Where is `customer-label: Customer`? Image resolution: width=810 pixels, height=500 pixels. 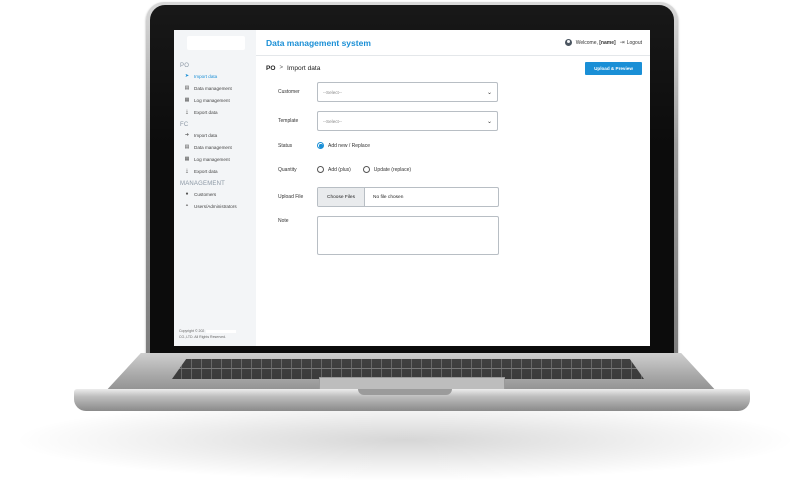
customer-label: Customer is located at coordinates (289, 92).